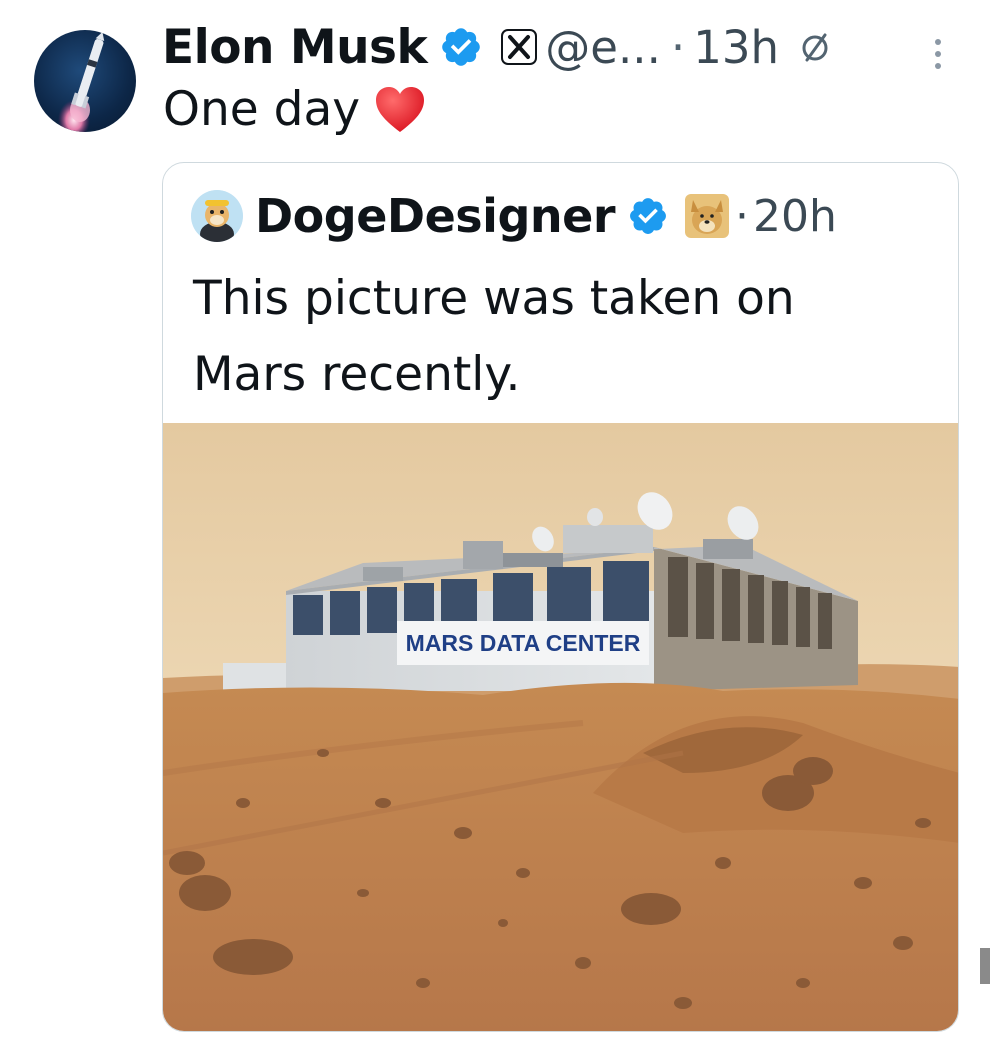 This screenshot has height=1040, width=992. Describe the element at coordinates (295, 47) in the screenshot. I see `author-name: Elon Musk` at that location.